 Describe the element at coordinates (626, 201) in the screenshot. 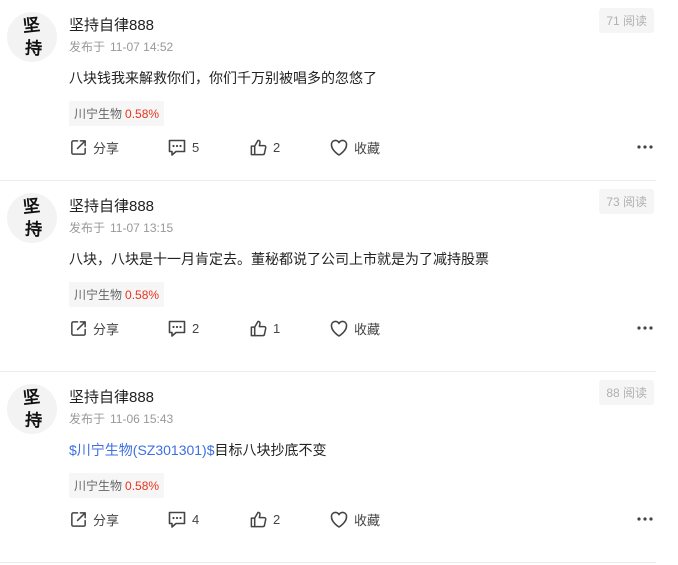

I see `read-count-badge: 73 阅读` at that location.